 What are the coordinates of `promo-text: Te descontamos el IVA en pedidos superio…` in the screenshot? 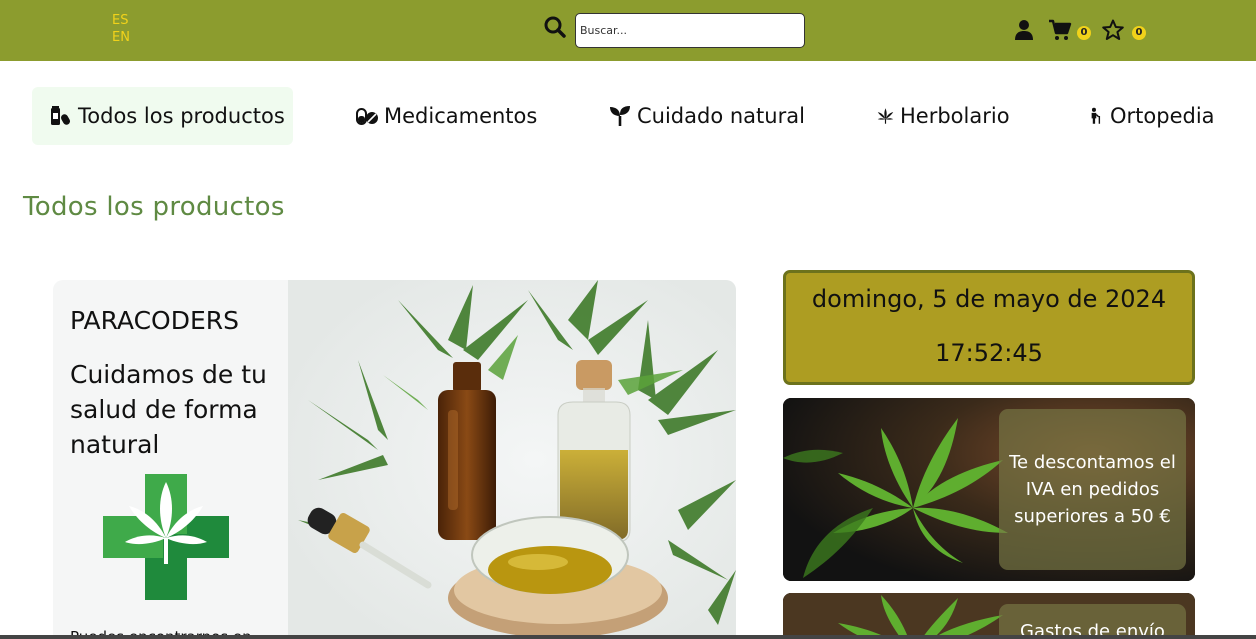 It's located at (1092, 489).